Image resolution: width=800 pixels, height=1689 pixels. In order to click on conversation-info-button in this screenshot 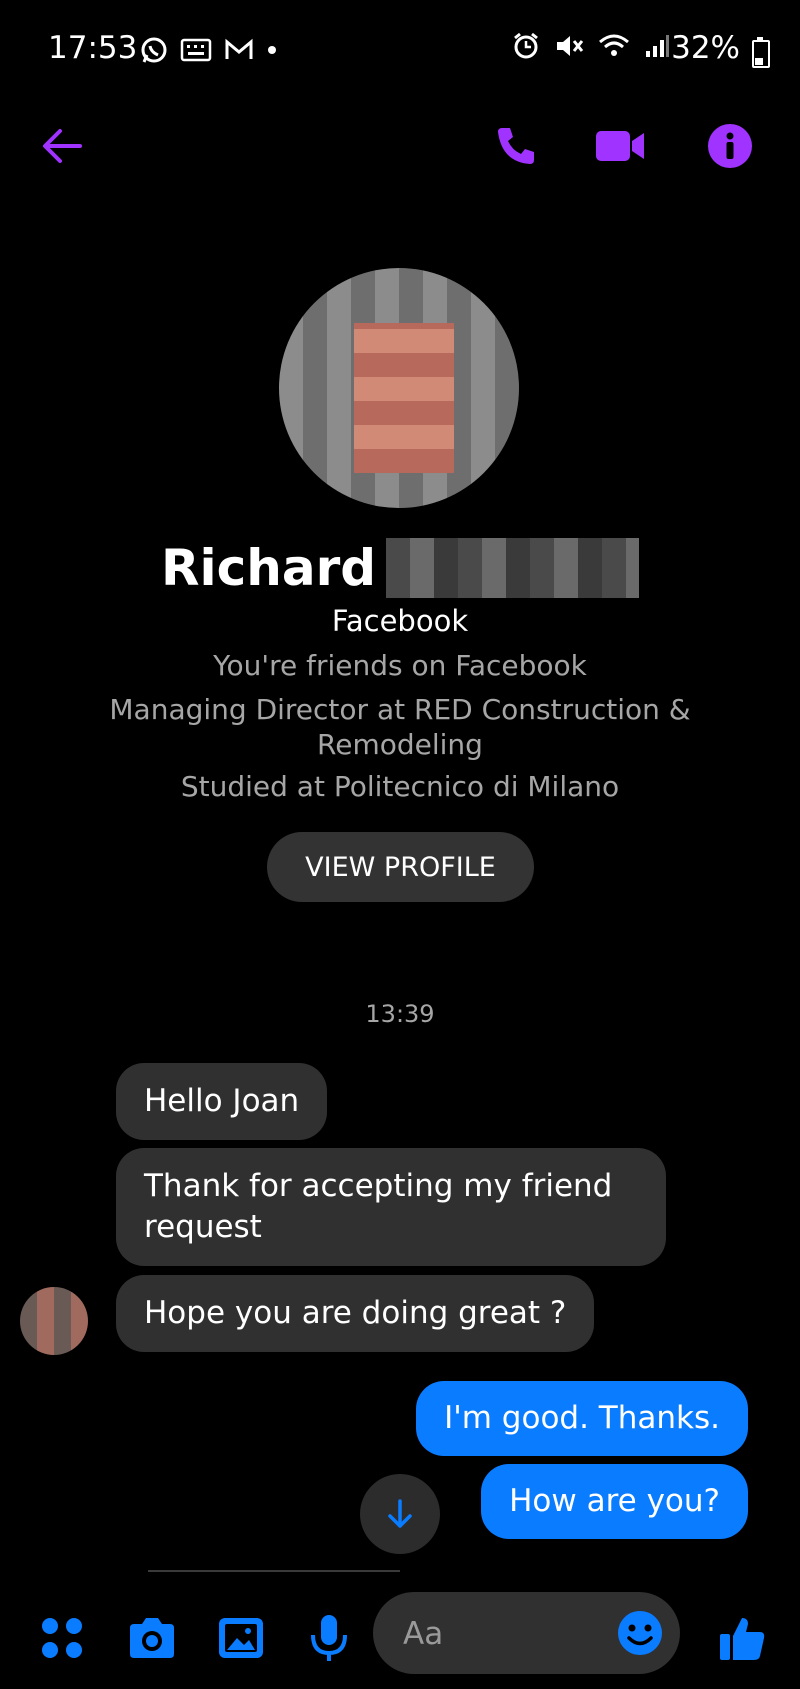, I will do `click(730, 146)`.